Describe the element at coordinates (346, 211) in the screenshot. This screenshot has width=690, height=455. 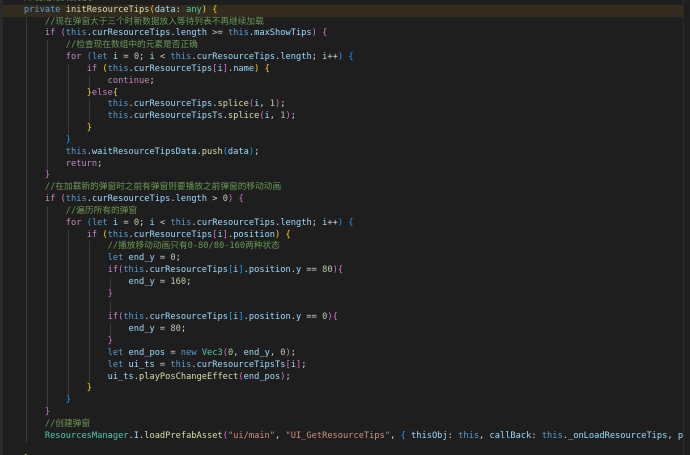
I see `code-line: //遍历所有的弹窗` at that location.